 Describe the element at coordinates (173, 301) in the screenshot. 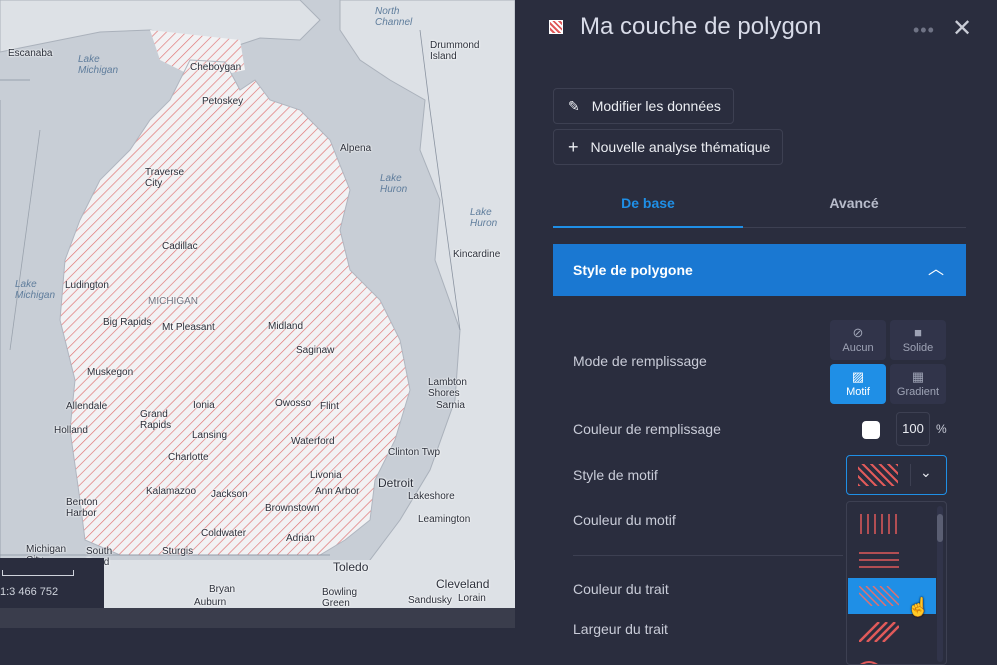

I see `map-label-michigan-state: MICHIGAN` at that location.